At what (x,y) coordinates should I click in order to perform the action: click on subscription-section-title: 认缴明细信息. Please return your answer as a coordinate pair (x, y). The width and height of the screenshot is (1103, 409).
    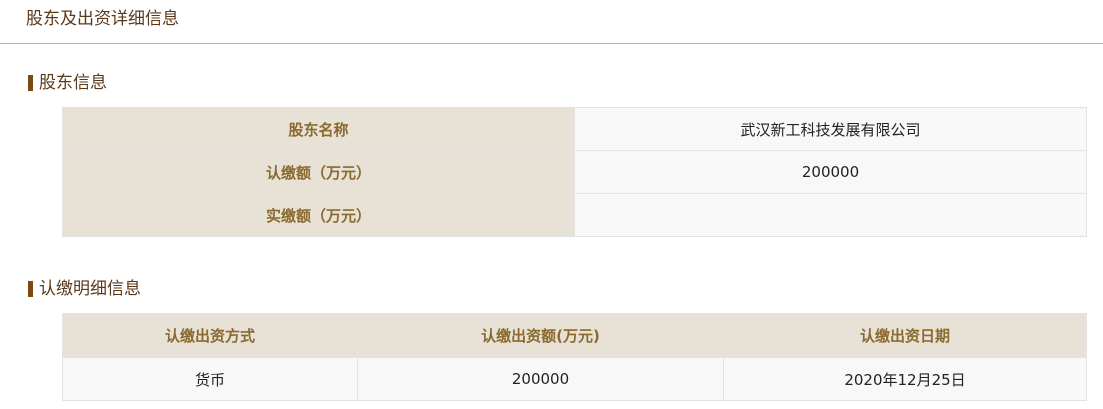
    Looking at the image, I should click on (84, 289).